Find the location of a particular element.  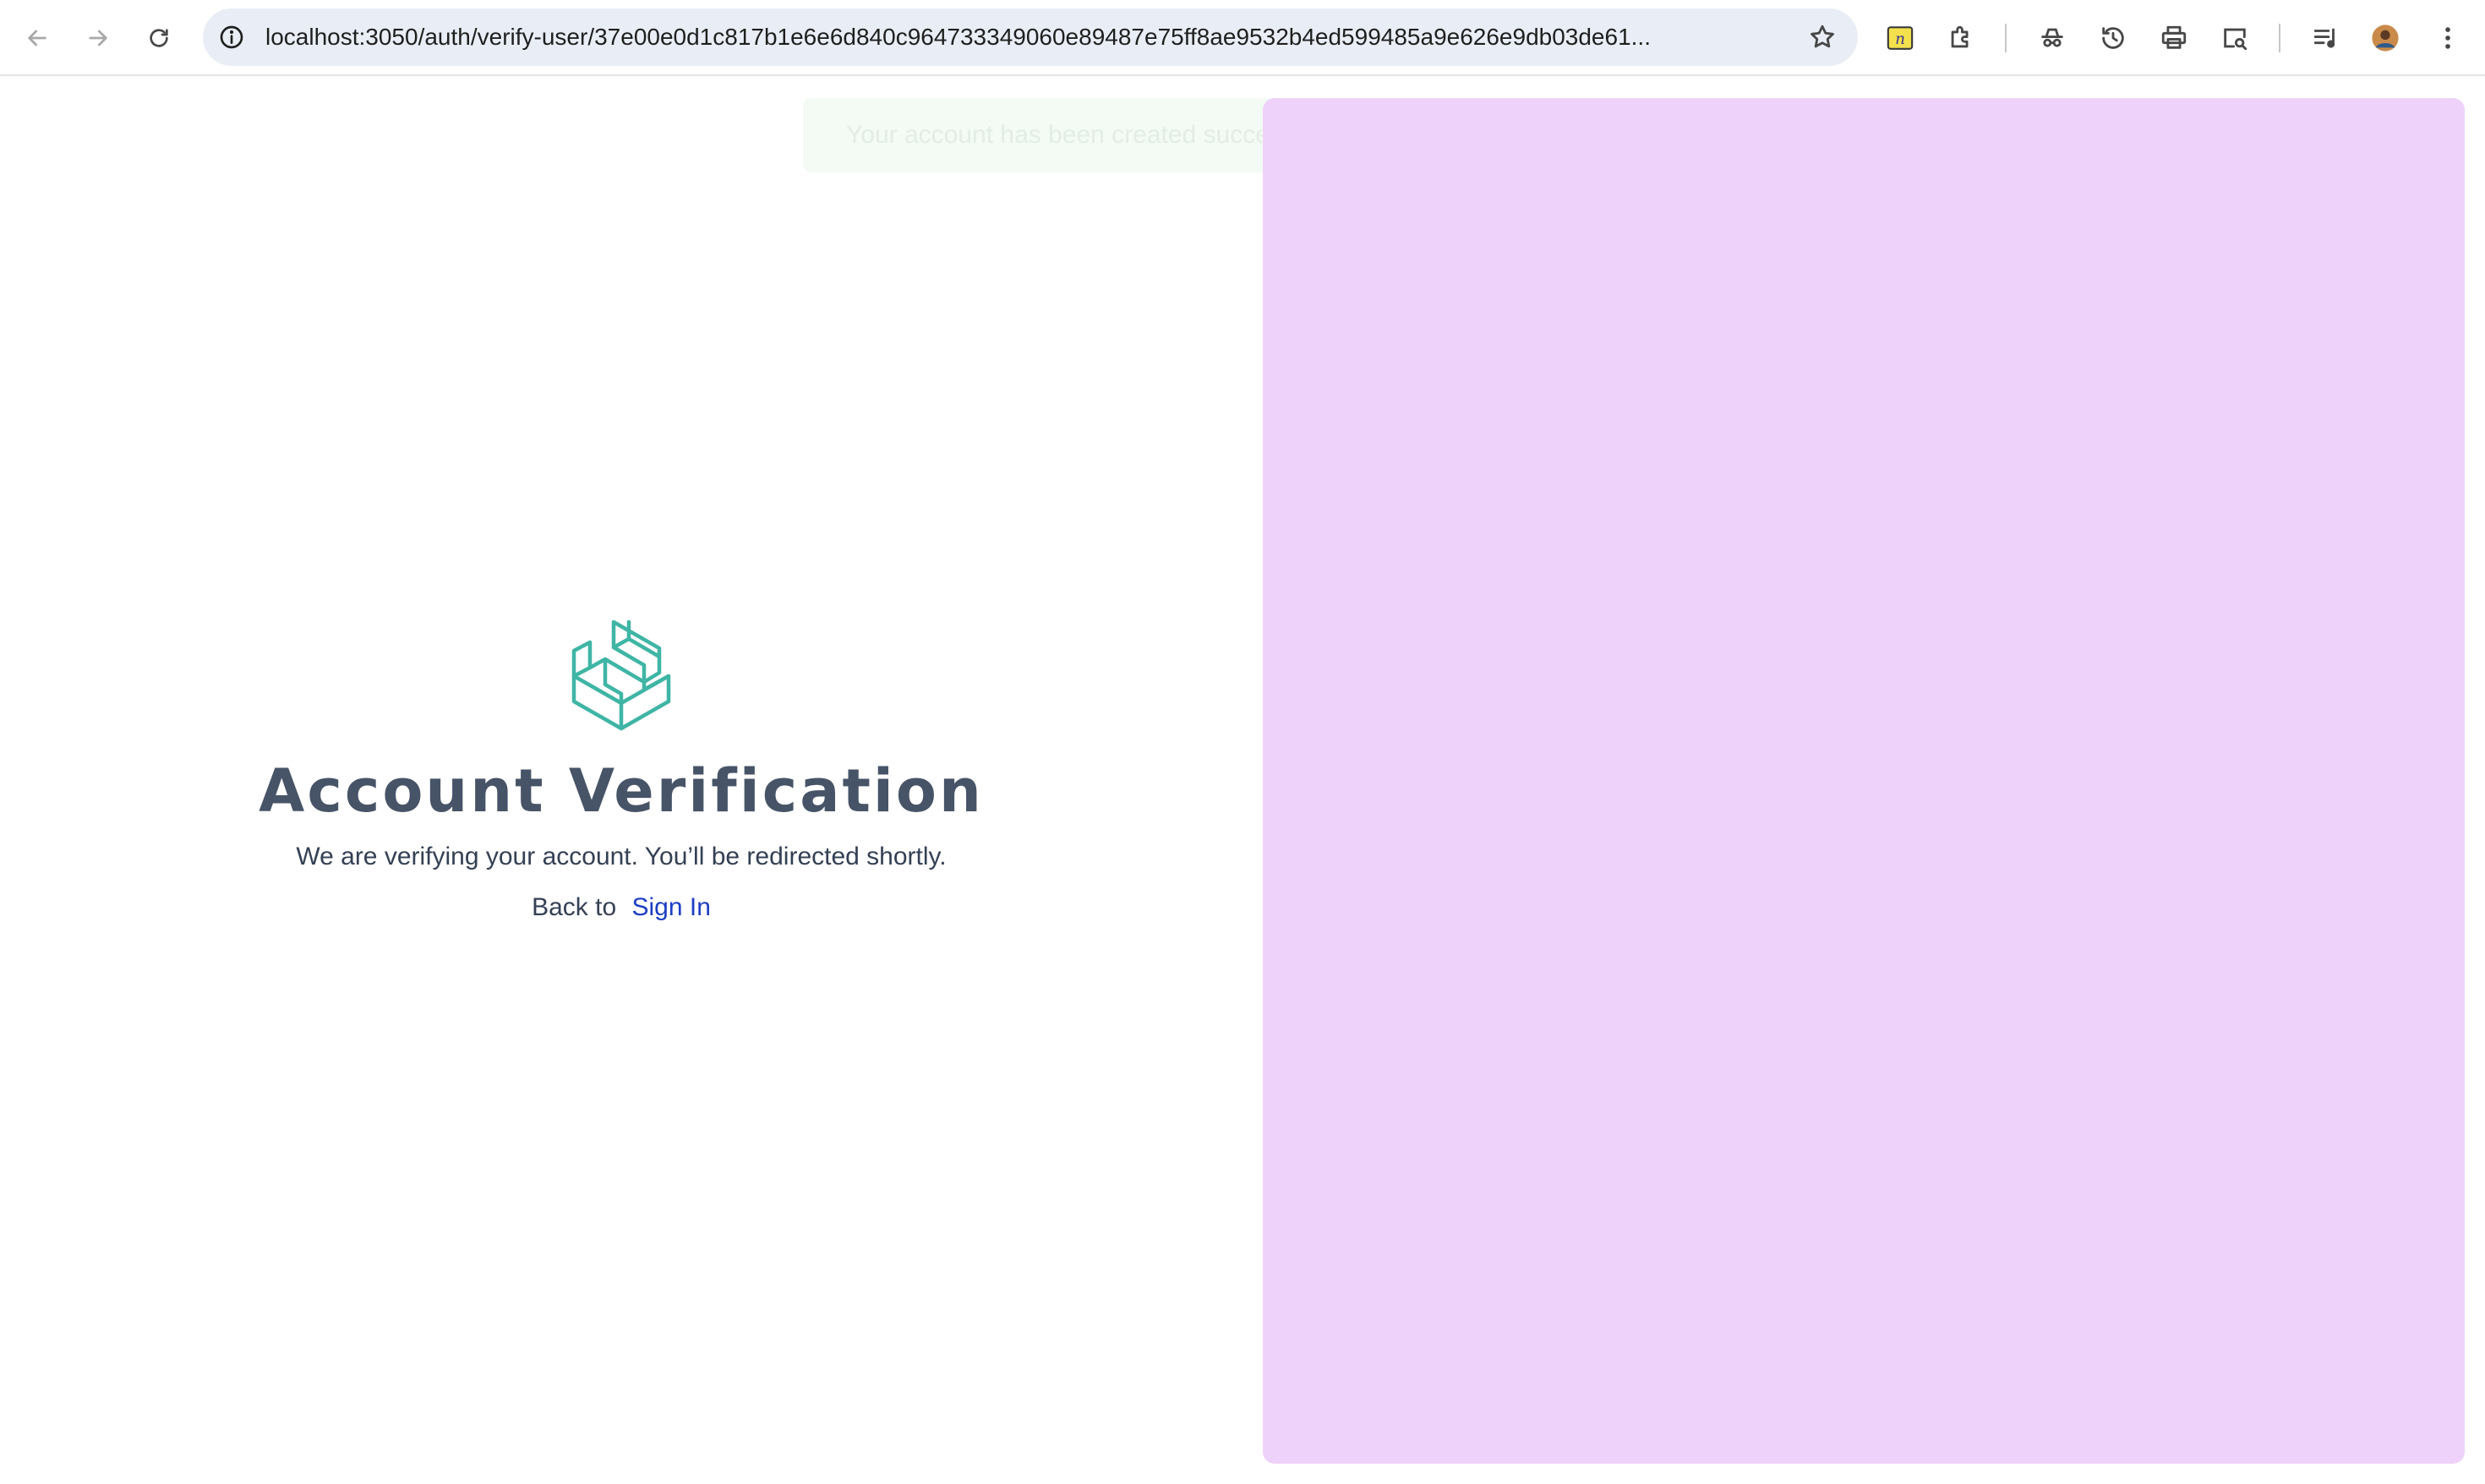

reload-icon is located at coordinates (159, 38).